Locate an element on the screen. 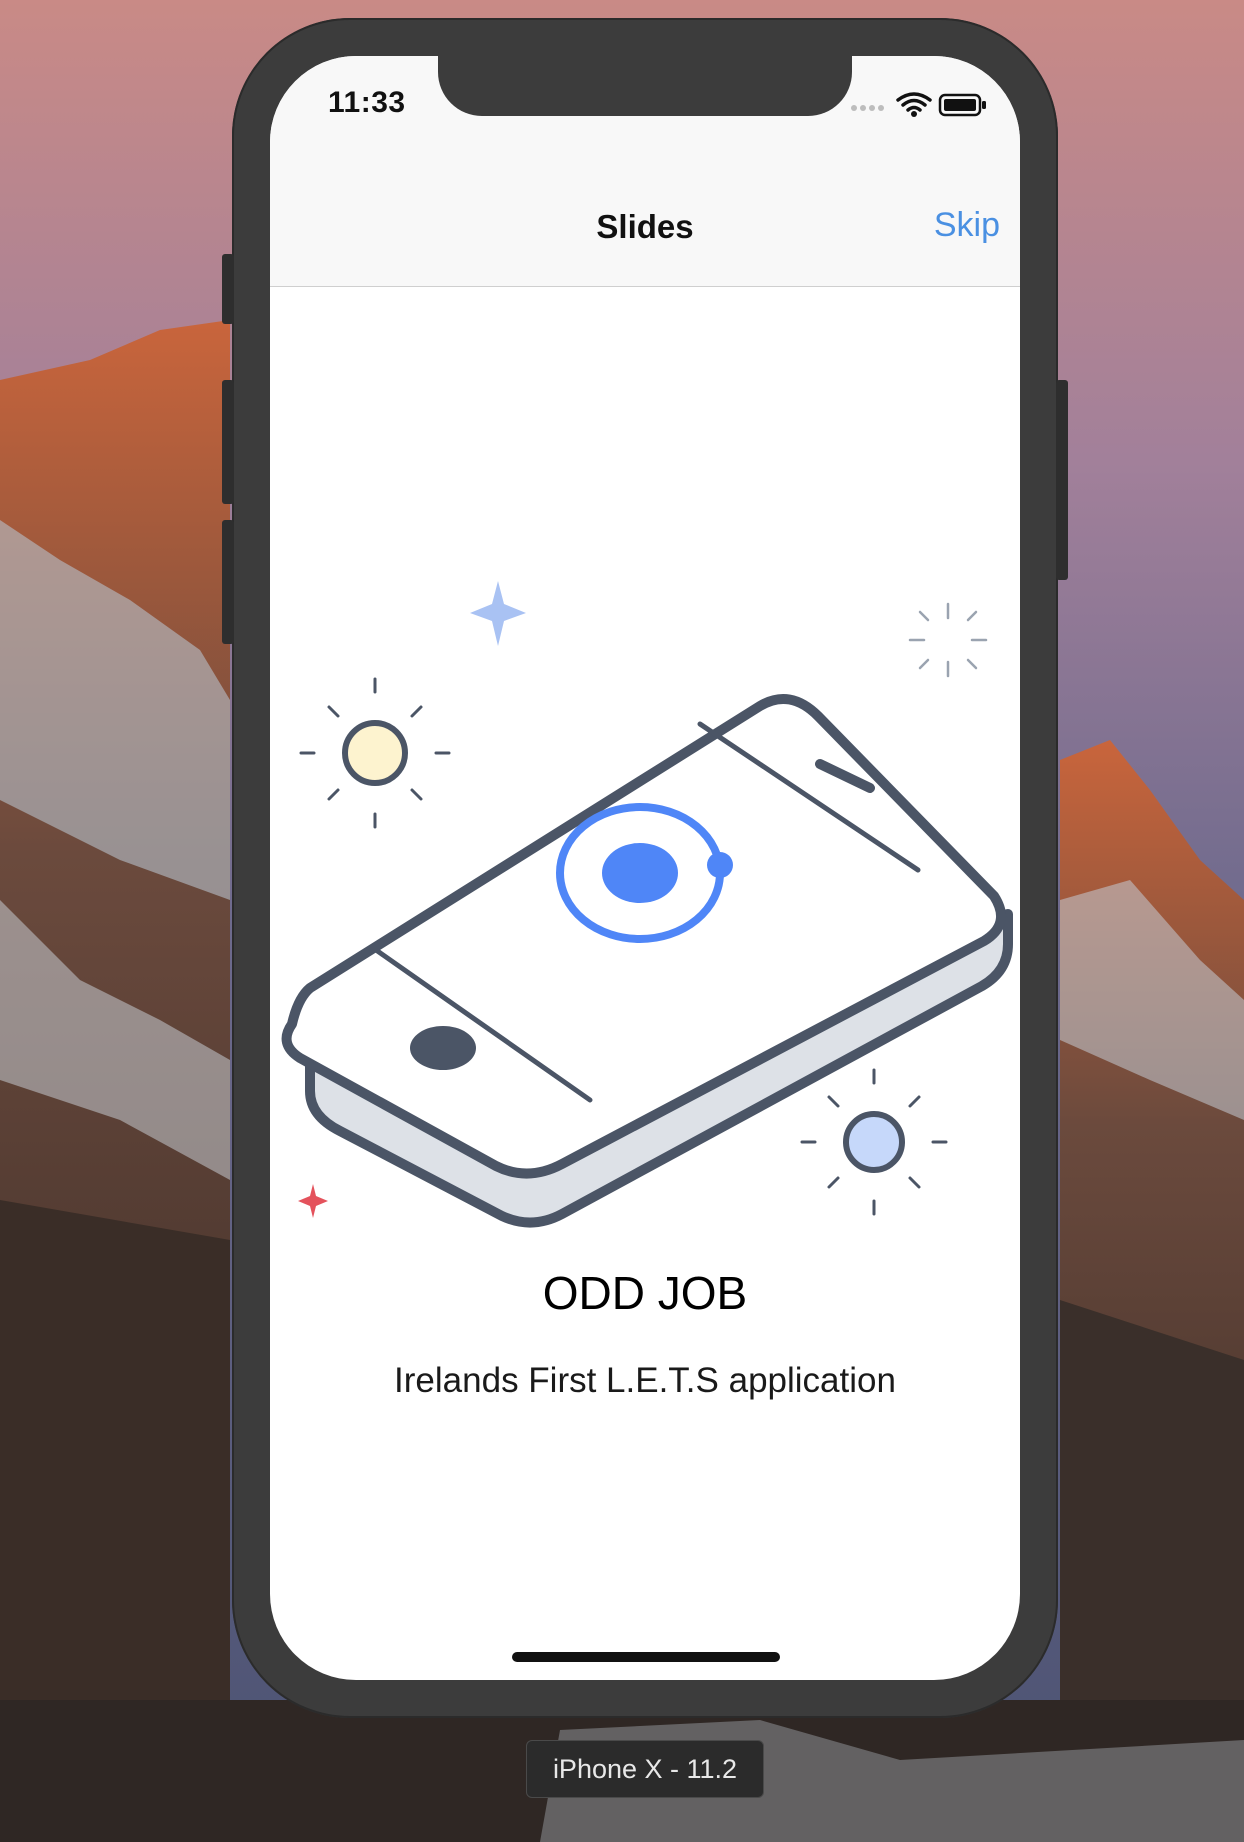 The height and width of the screenshot is (1842, 1244). status-time: 11:33 is located at coordinates (367, 102).